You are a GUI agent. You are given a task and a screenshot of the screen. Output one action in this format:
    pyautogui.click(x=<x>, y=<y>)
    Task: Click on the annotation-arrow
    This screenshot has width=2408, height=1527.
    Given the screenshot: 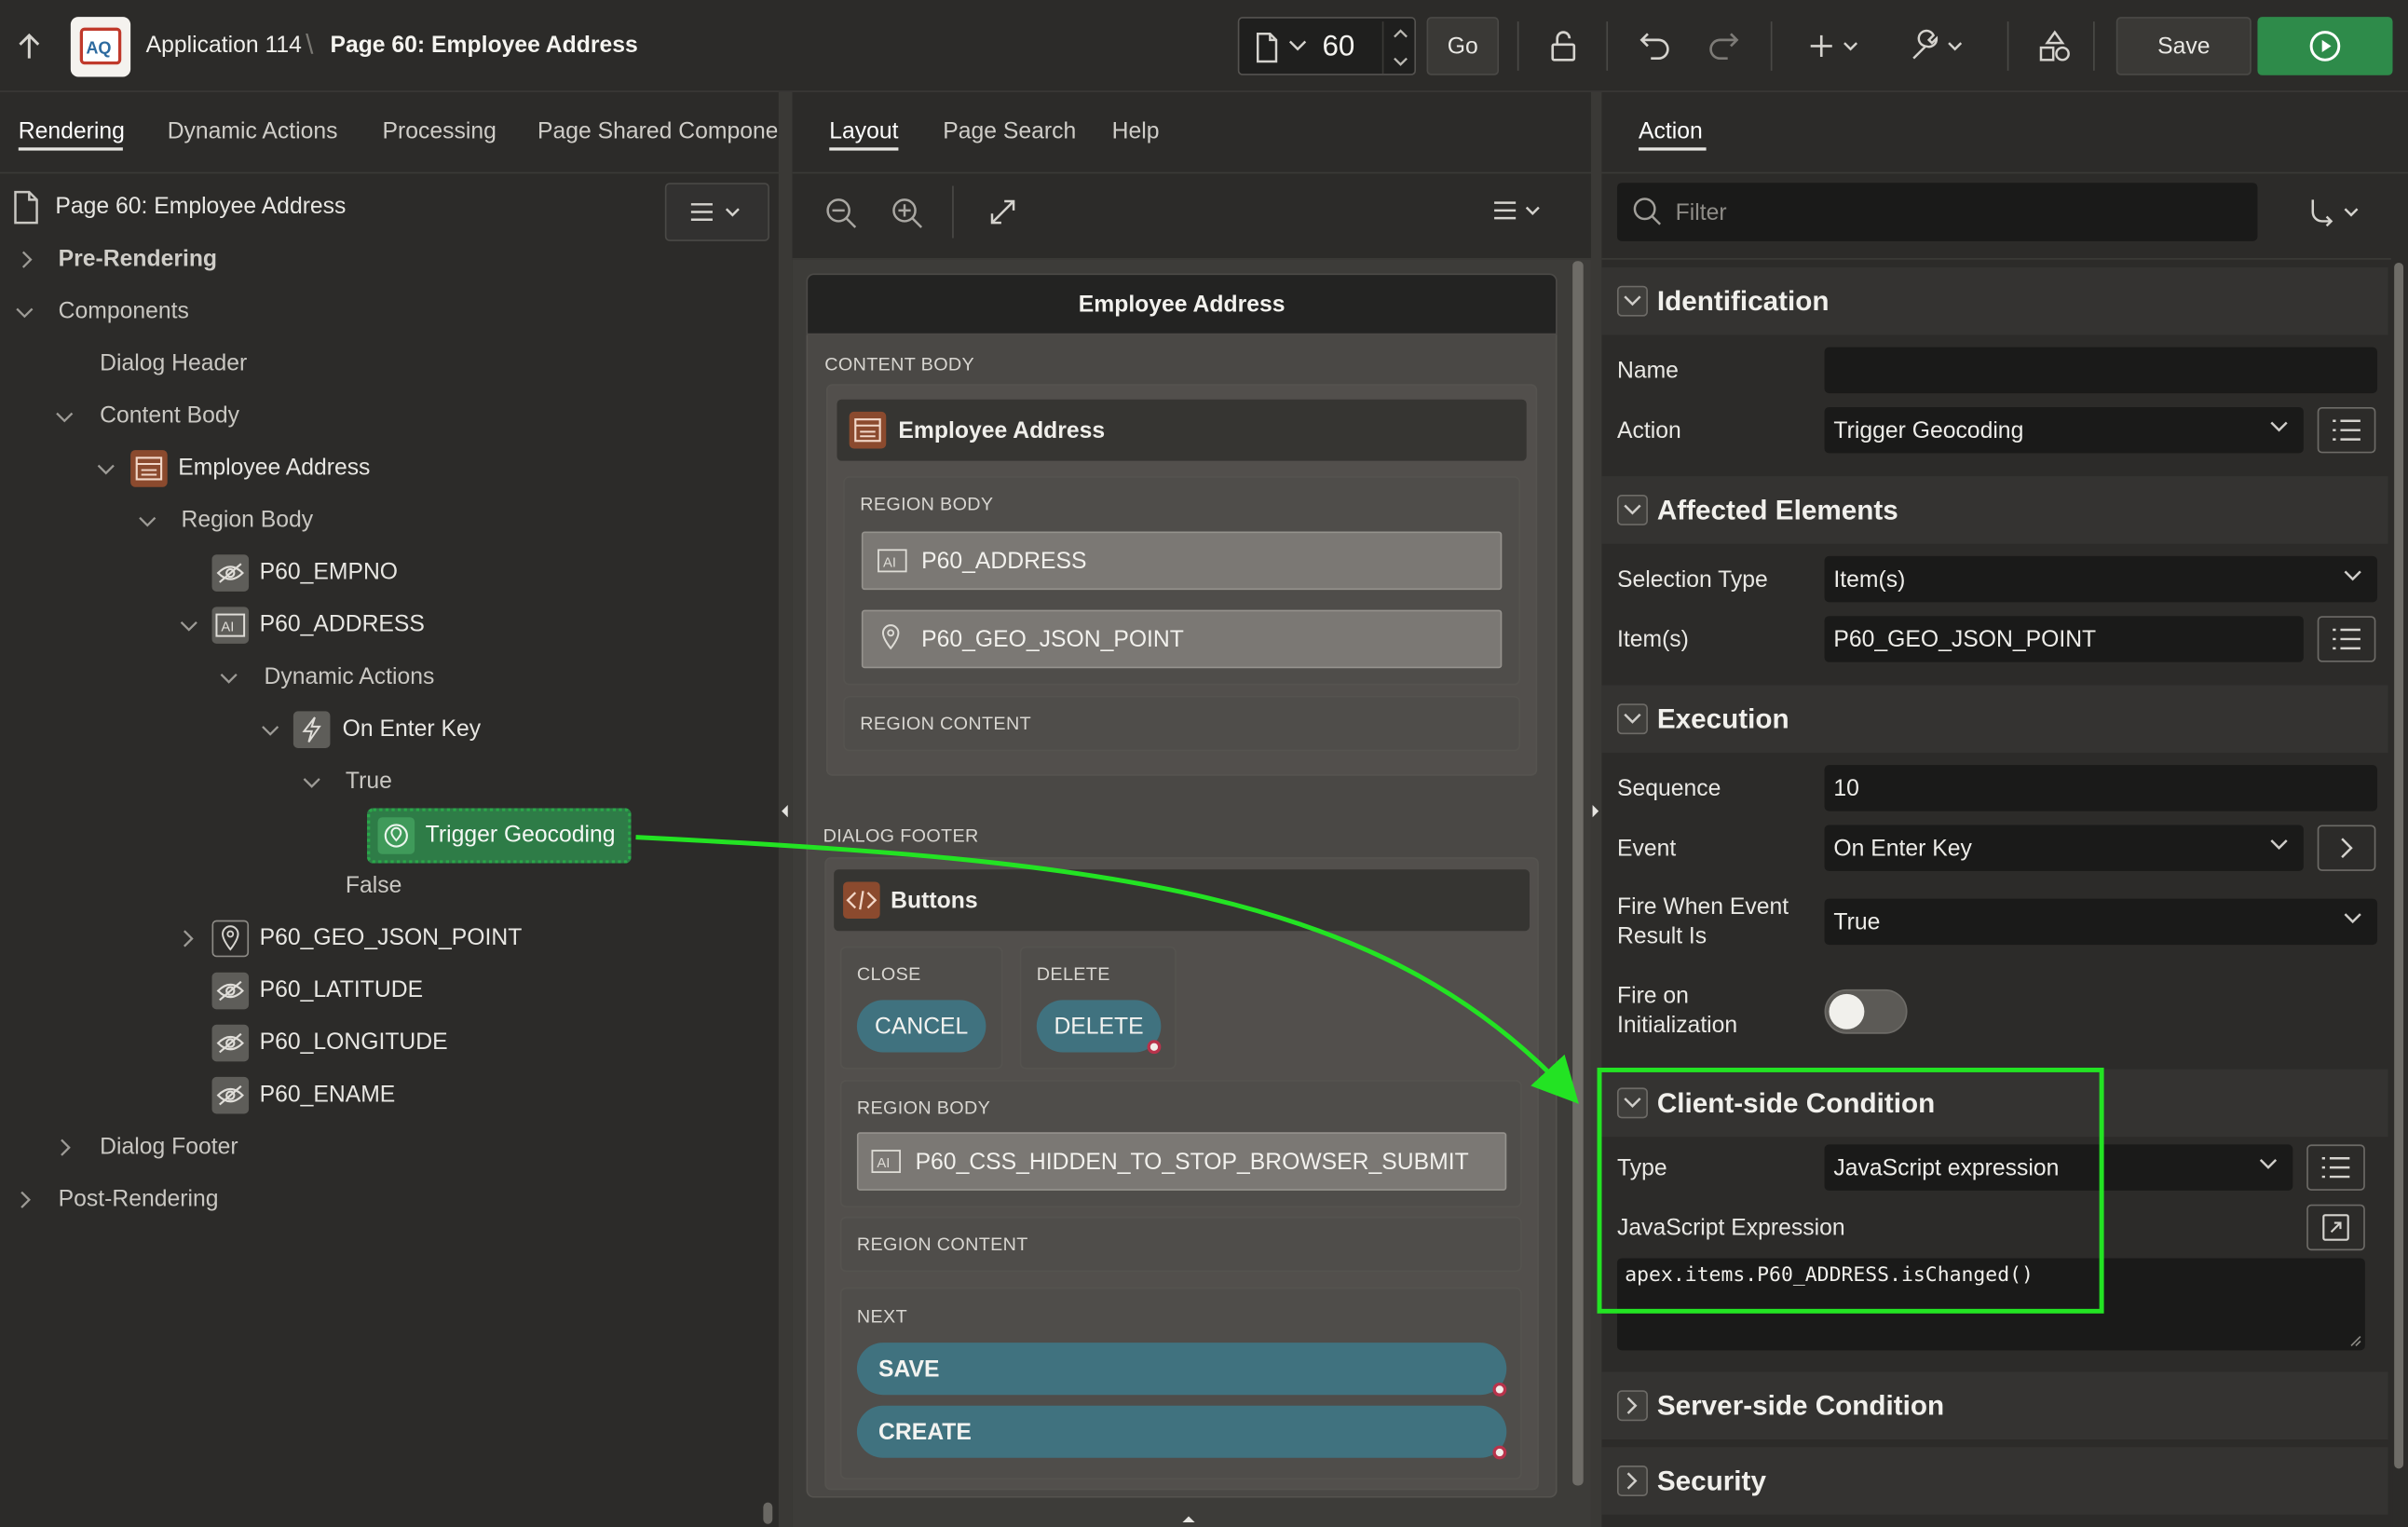 What is the action you would take?
    pyautogui.click(x=1107, y=969)
    